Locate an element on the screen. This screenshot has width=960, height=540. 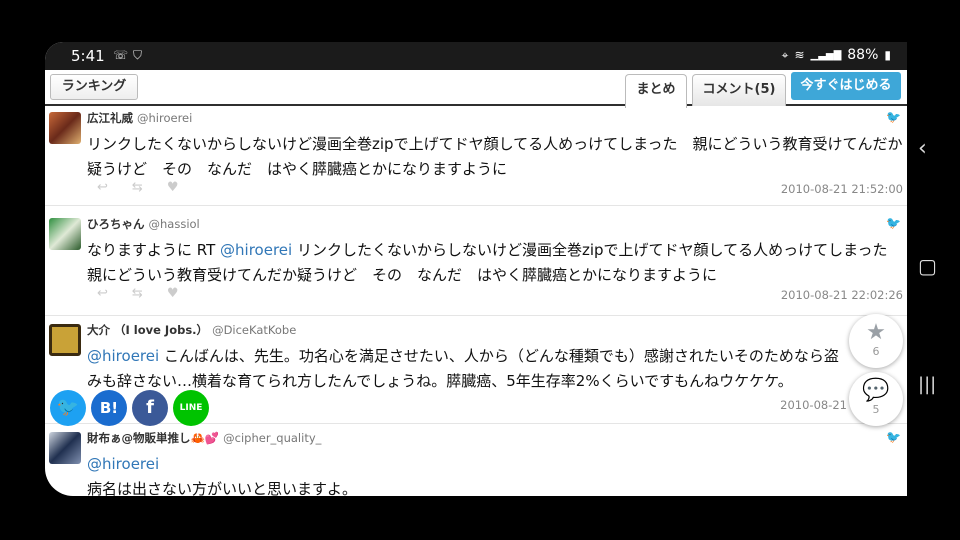
location-icon: ⌖ is located at coordinates (785, 54).